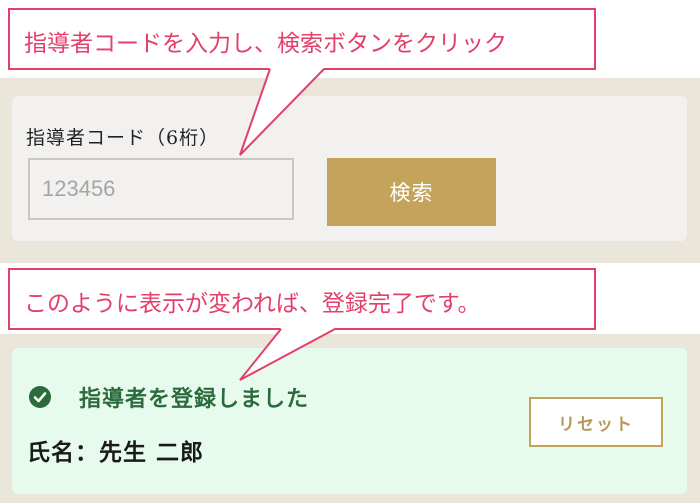 This screenshot has width=700, height=503. Describe the element at coordinates (40, 397) in the screenshot. I see `check-circle-icon` at that location.